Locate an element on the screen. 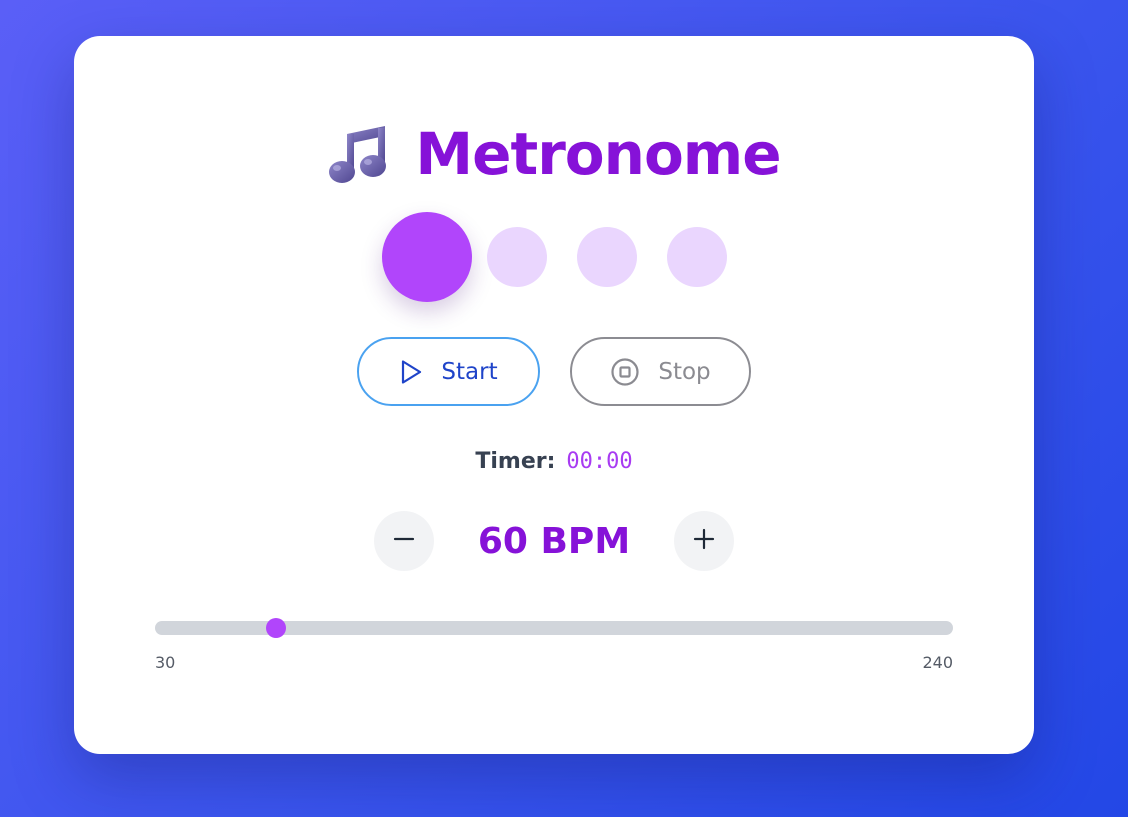 The width and height of the screenshot is (1128, 817). slider-min-label: 30 is located at coordinates (165, 662).